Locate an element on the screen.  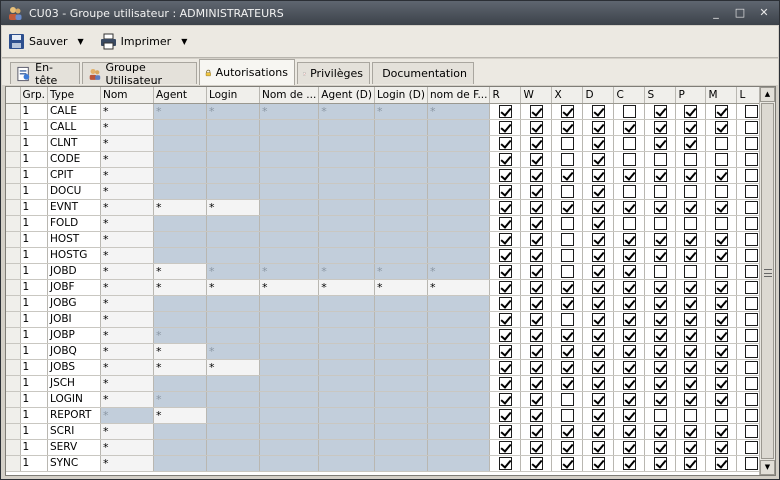
tab-documentation: Documentation is located at coordinates (423, 73).